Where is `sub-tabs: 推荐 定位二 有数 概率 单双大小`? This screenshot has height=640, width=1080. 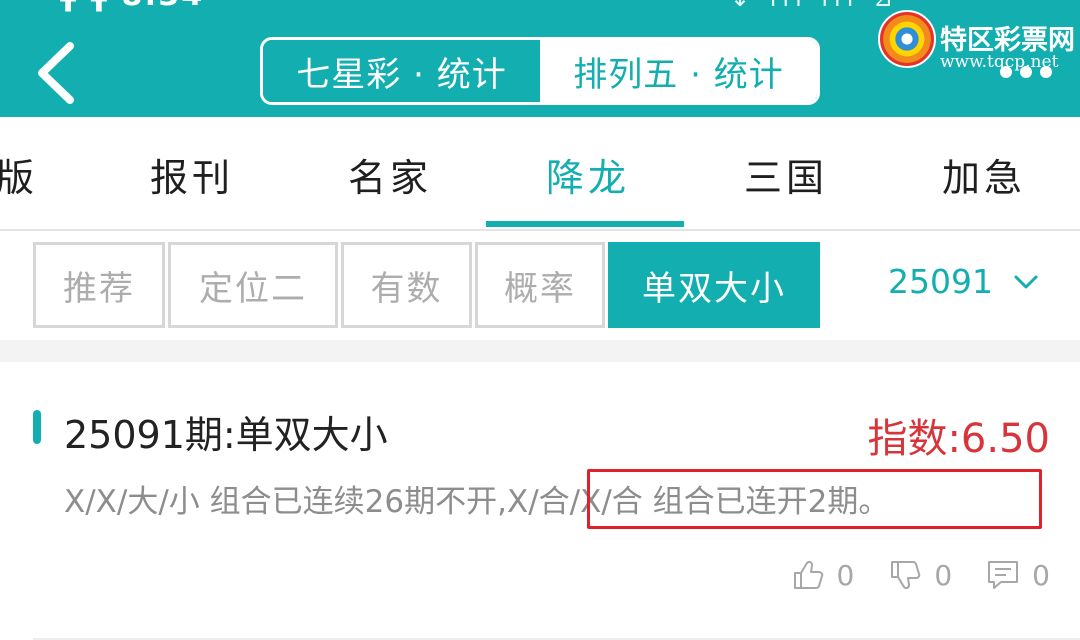 sub-tabs: 推荐 定位二 有数 概率 单双大小 is located at coordinates (428, 285).